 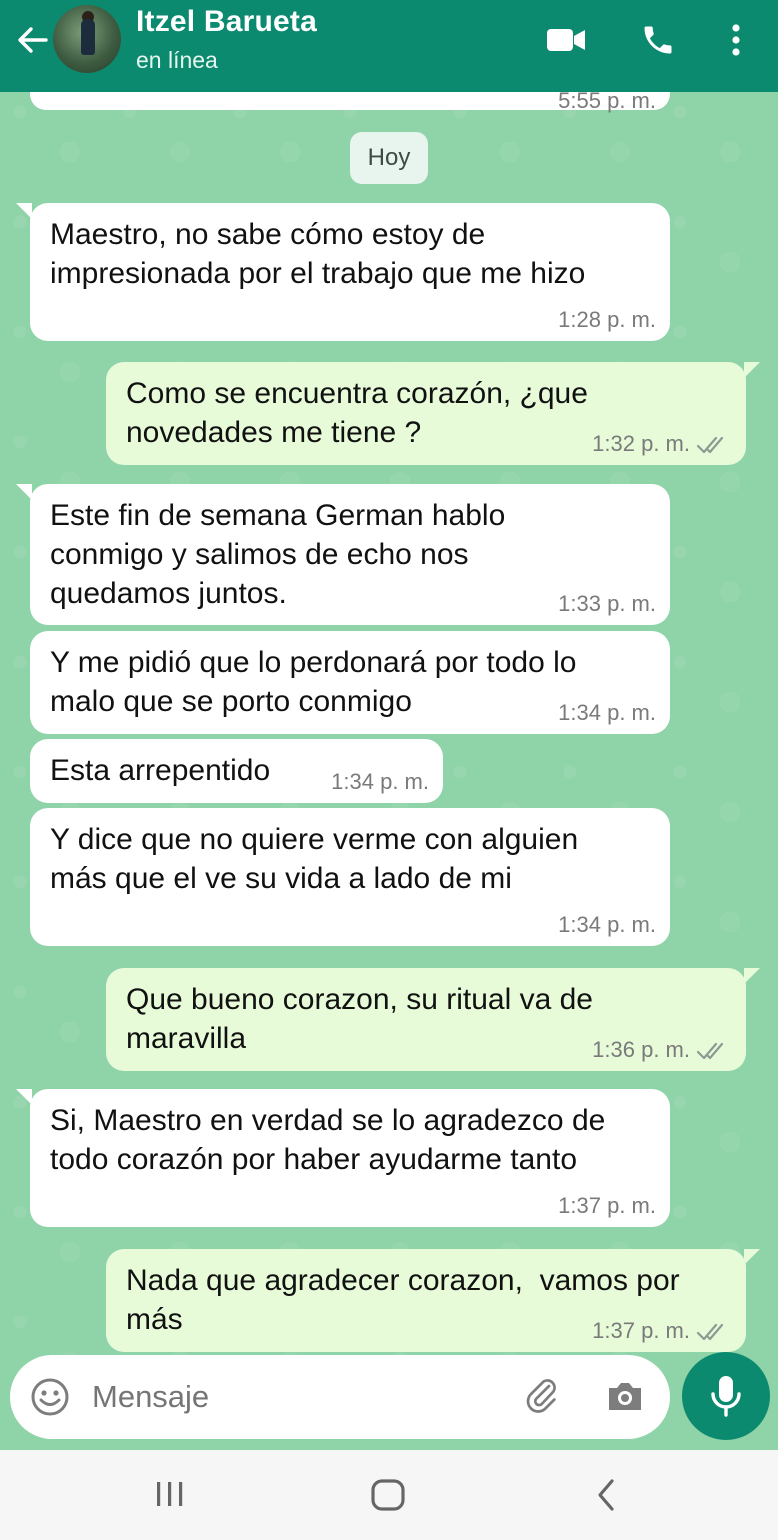 I want to click on system-nav-bar, so click(x=389, y=1495).